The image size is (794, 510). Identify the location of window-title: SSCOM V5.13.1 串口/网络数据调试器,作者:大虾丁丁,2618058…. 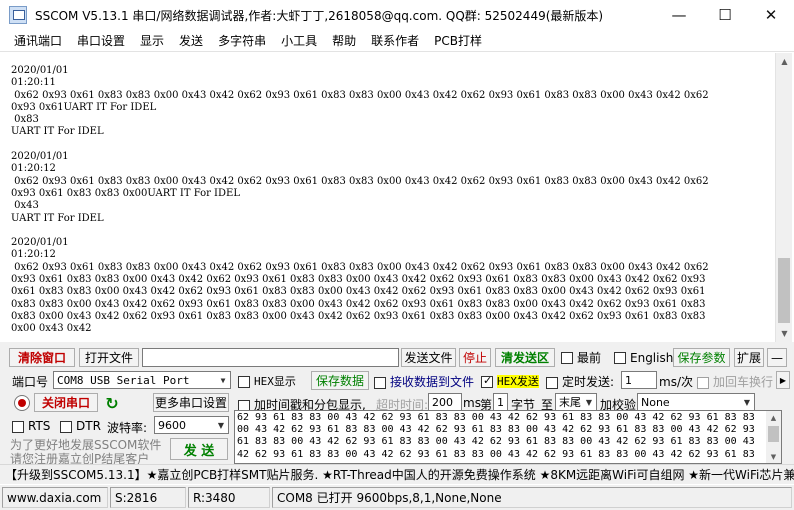
(319, 15).